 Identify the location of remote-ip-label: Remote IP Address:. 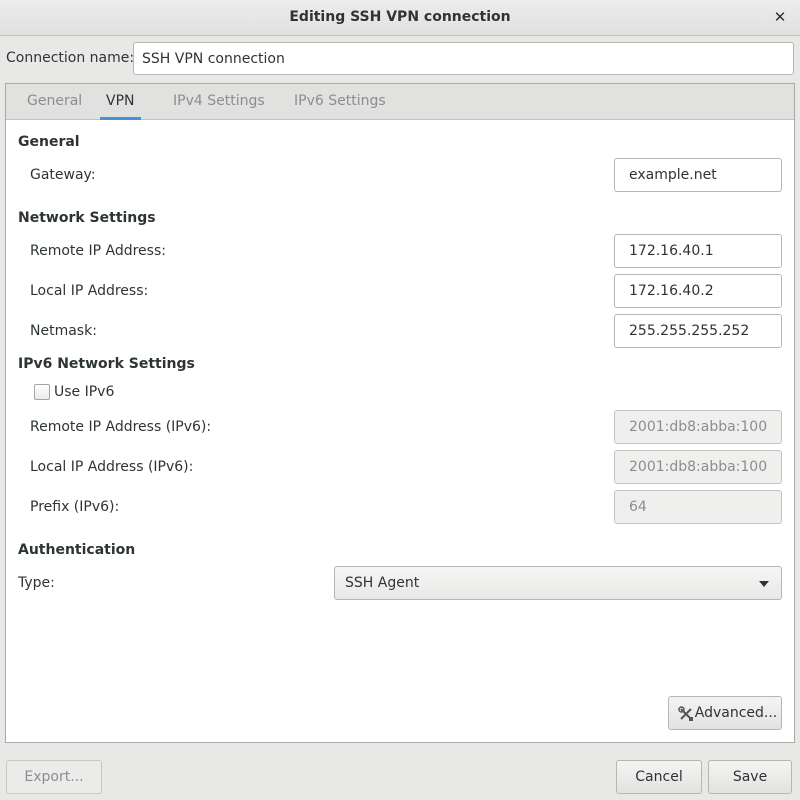
(98, 251).